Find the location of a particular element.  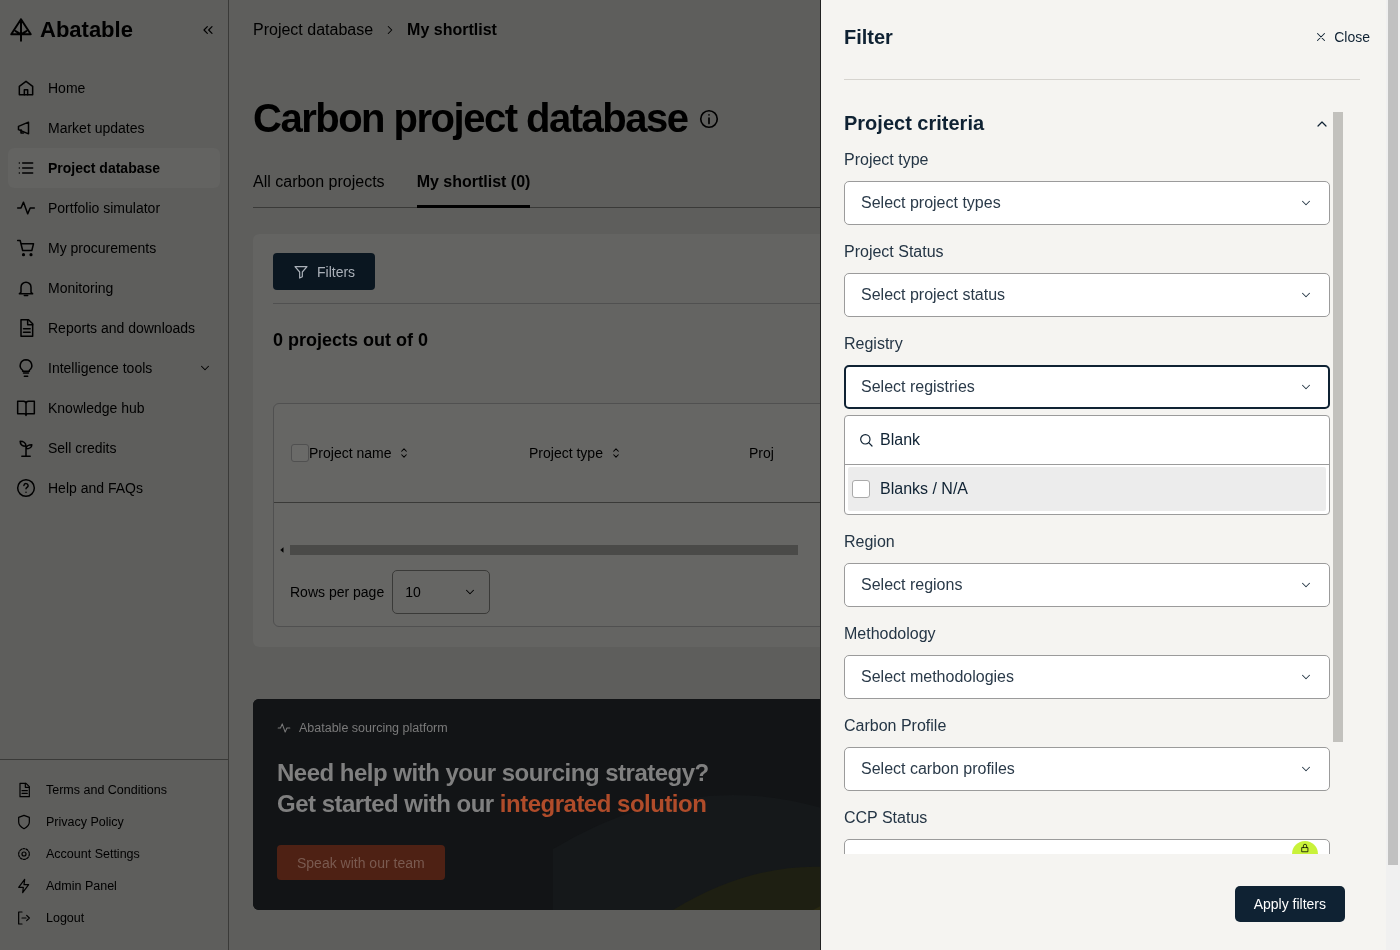

promo-headline: Need help with your sourcing strategy? is located at coordinates (493, 773).